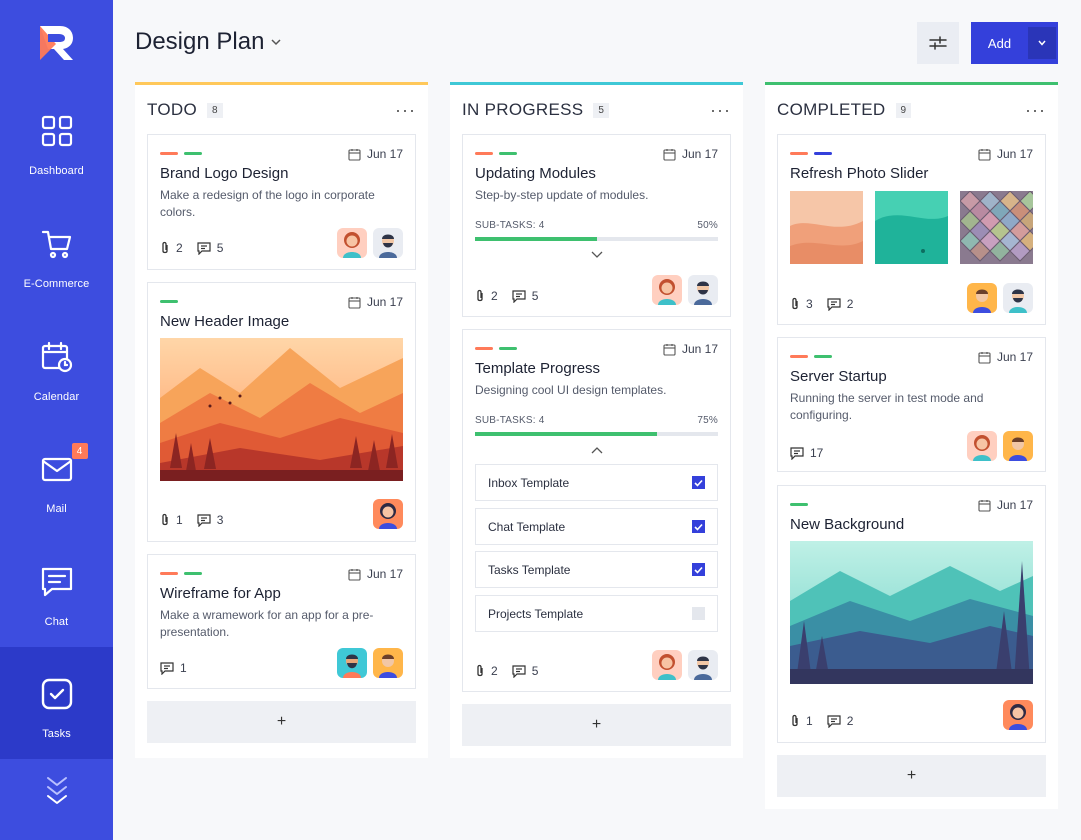 This screenshot has height=840, width=1081. I want to click on page-title: Design Plan, so click(208, 42).